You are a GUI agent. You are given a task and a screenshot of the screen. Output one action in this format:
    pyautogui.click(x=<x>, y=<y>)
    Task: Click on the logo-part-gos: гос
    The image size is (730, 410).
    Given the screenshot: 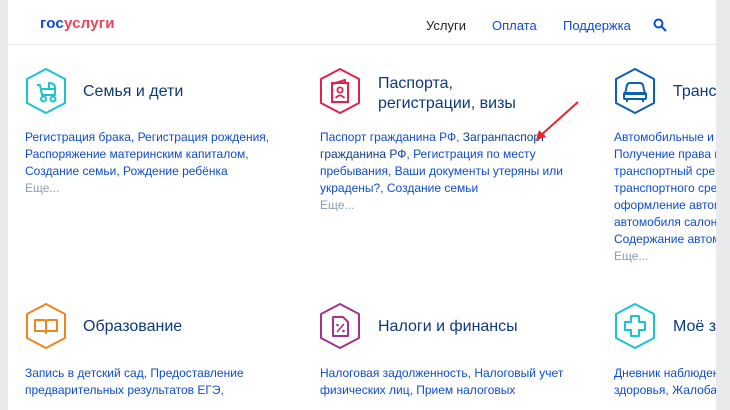 What is the action you would take?
    pyautogui.click(x=52, y=23)
    